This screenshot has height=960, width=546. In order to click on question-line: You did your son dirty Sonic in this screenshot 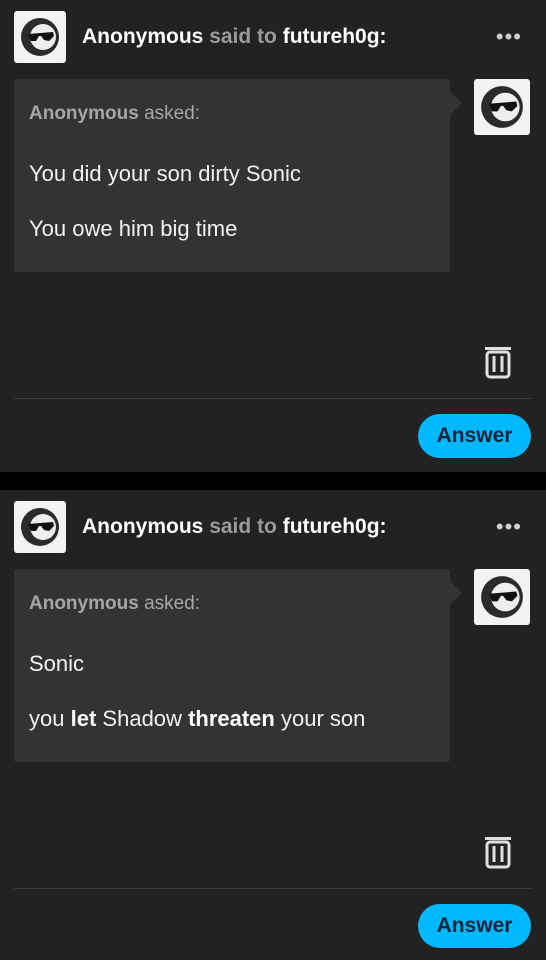, I will do `click(165, 173)`.